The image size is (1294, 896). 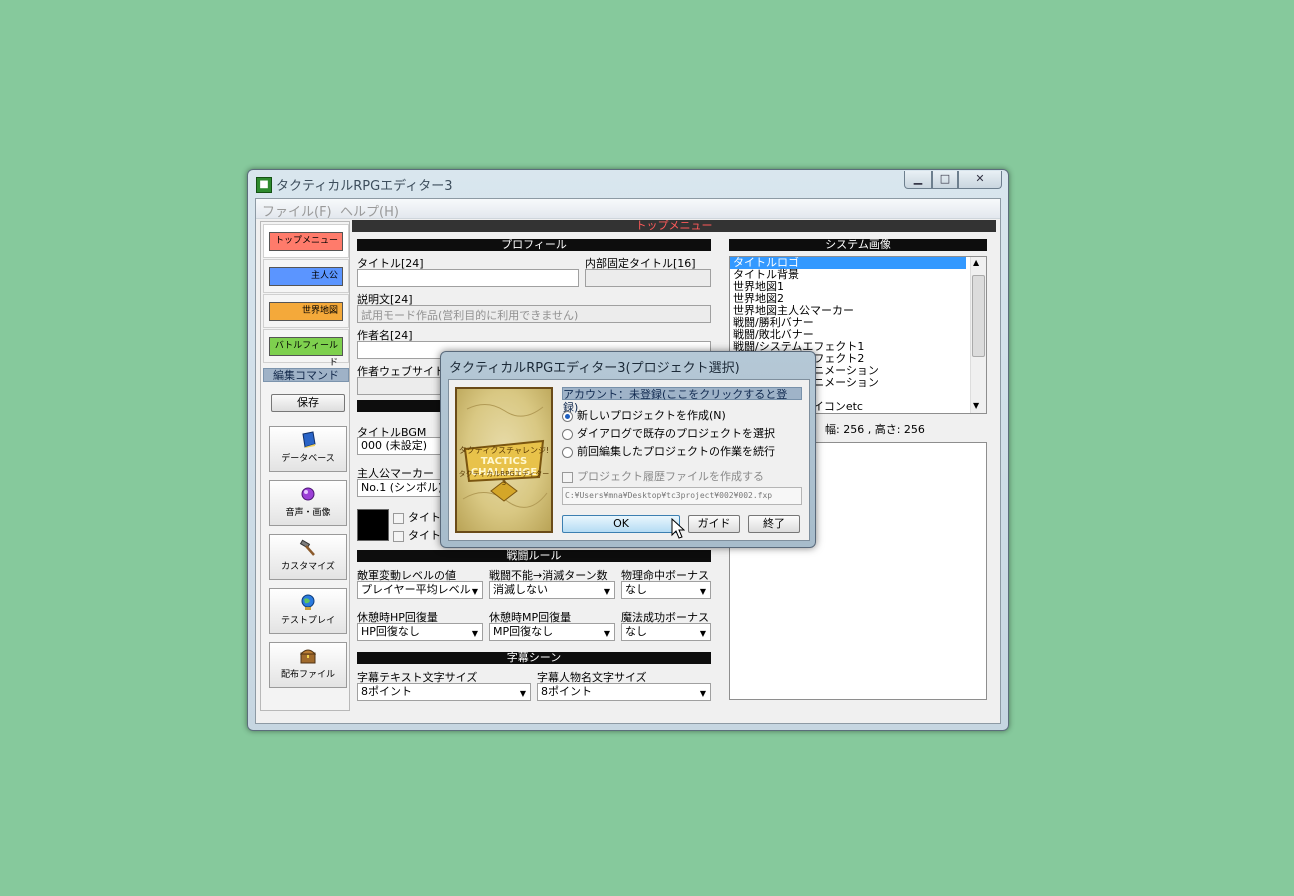 What do you see at coordinates (670, 476) in the screenshot?
I see `history-checkbox-label: プロジェクト履歴ファイルを作成する` at bounding box center [670, 476].